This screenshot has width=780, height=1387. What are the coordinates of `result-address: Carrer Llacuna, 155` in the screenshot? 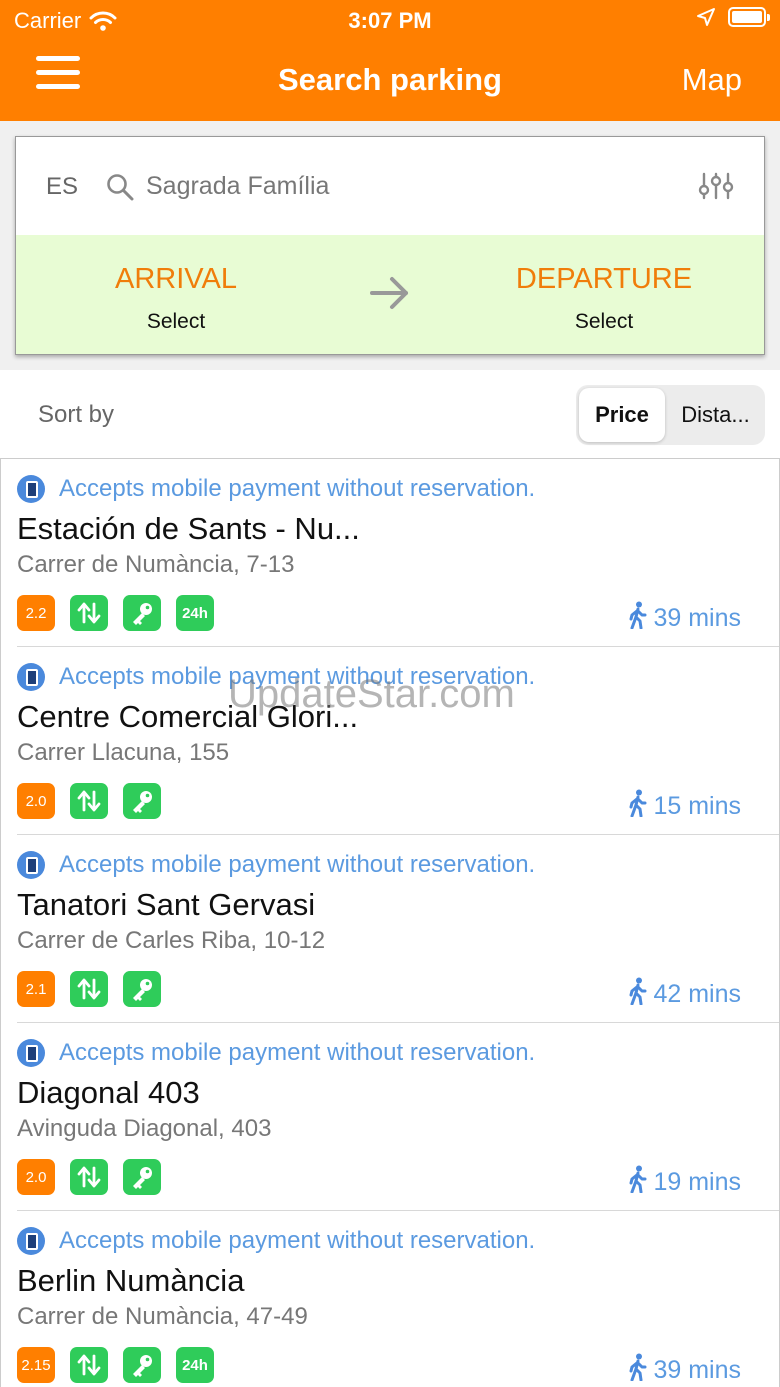 It's located at (123, 752).